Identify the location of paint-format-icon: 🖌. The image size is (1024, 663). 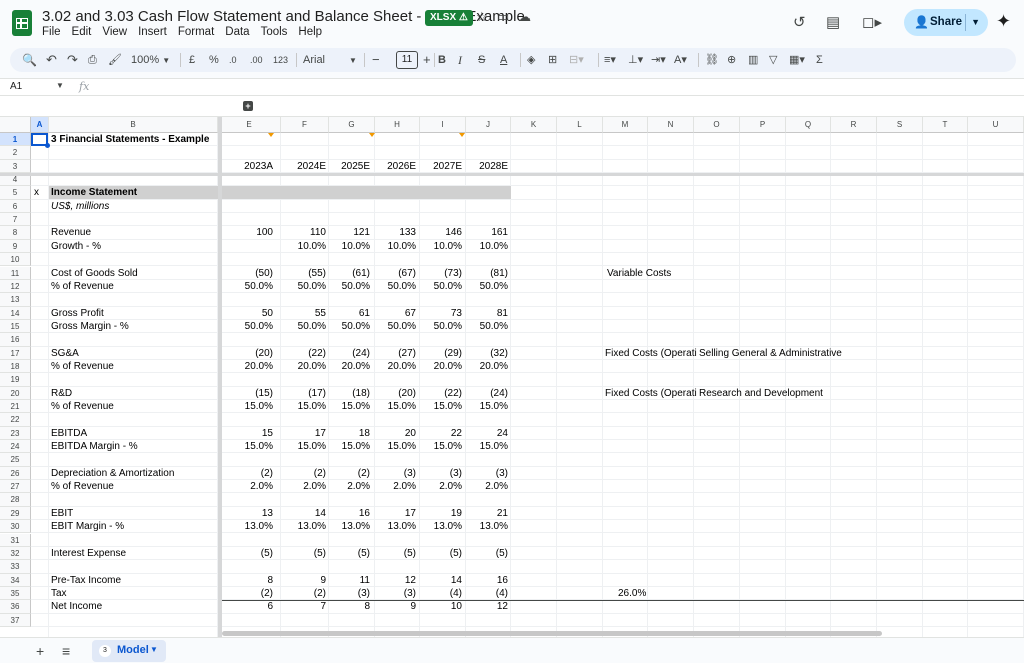
(115, 60).